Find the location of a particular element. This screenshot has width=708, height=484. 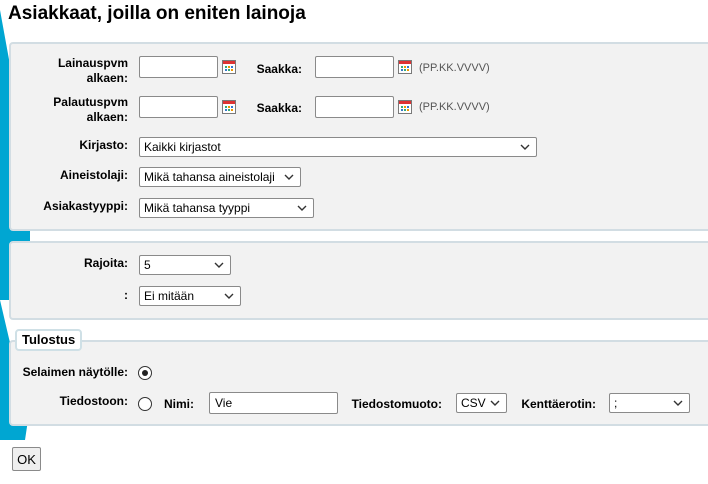

page-title: Asiakkaat, joilla on eniten lainoja is located at coordinates (157, 13).